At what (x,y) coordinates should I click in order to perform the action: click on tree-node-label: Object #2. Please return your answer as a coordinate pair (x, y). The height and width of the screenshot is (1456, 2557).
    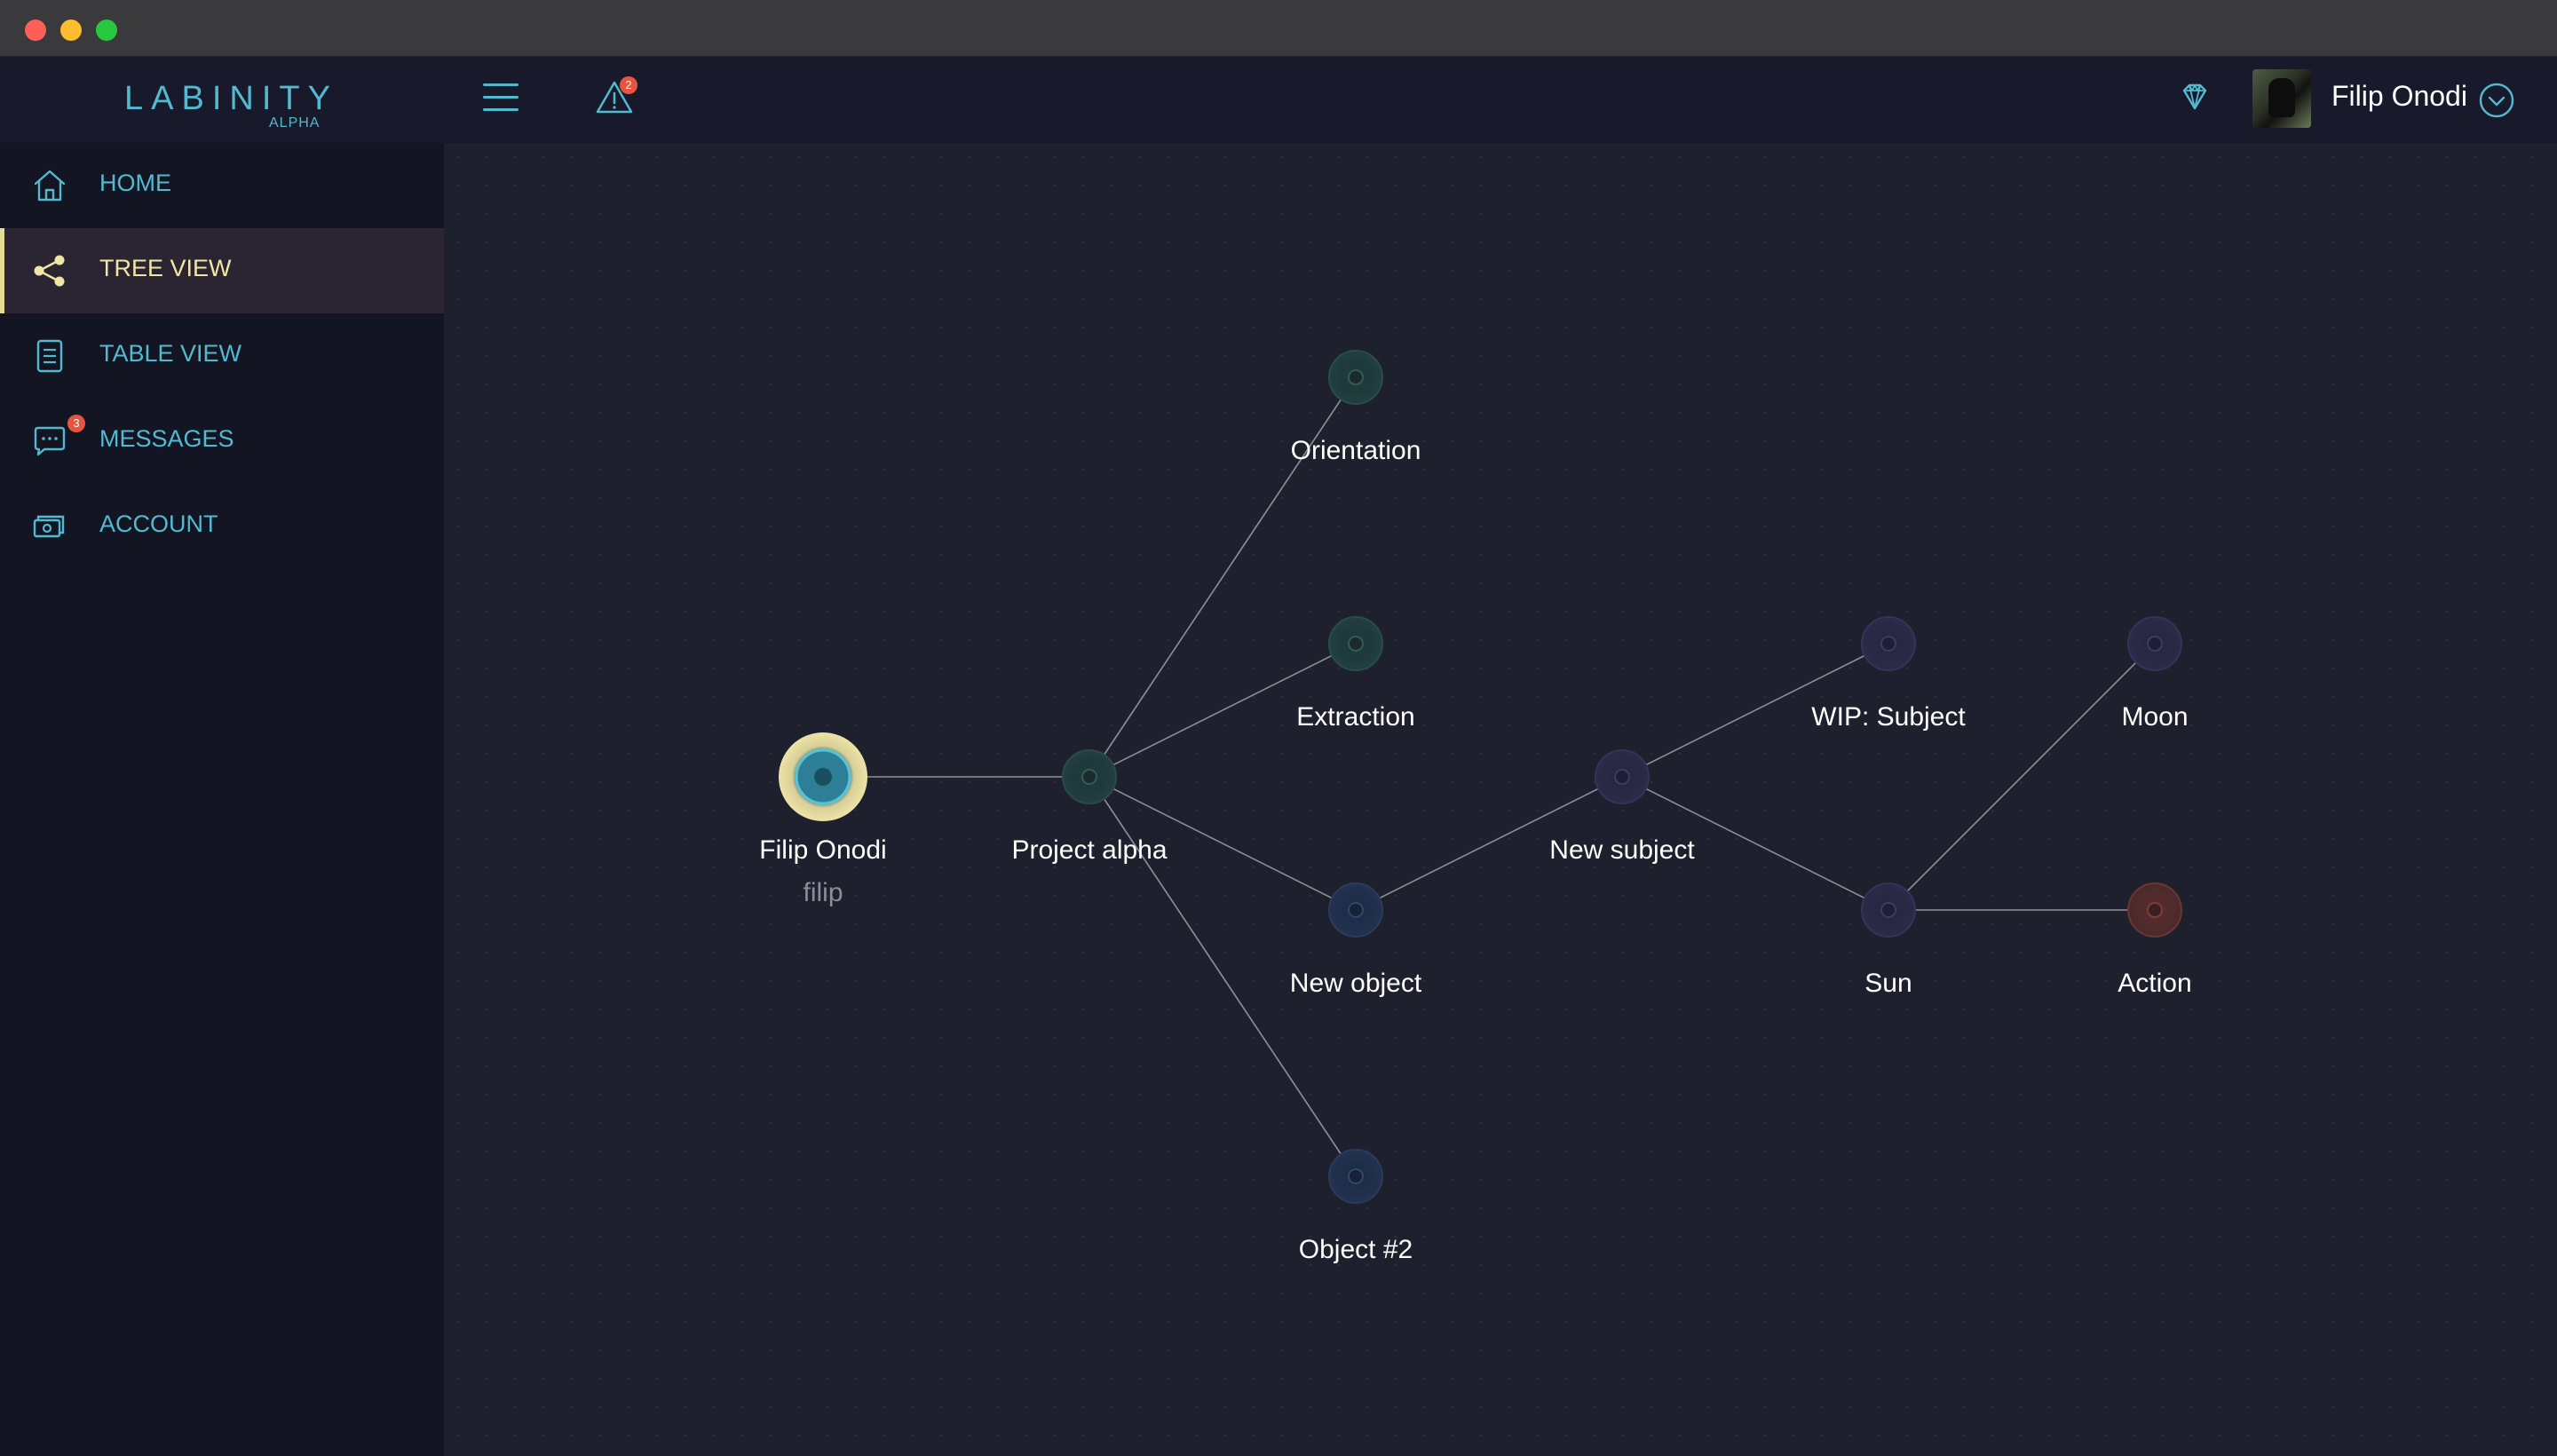
    Looking at the image, I should click on (1356, 1249).